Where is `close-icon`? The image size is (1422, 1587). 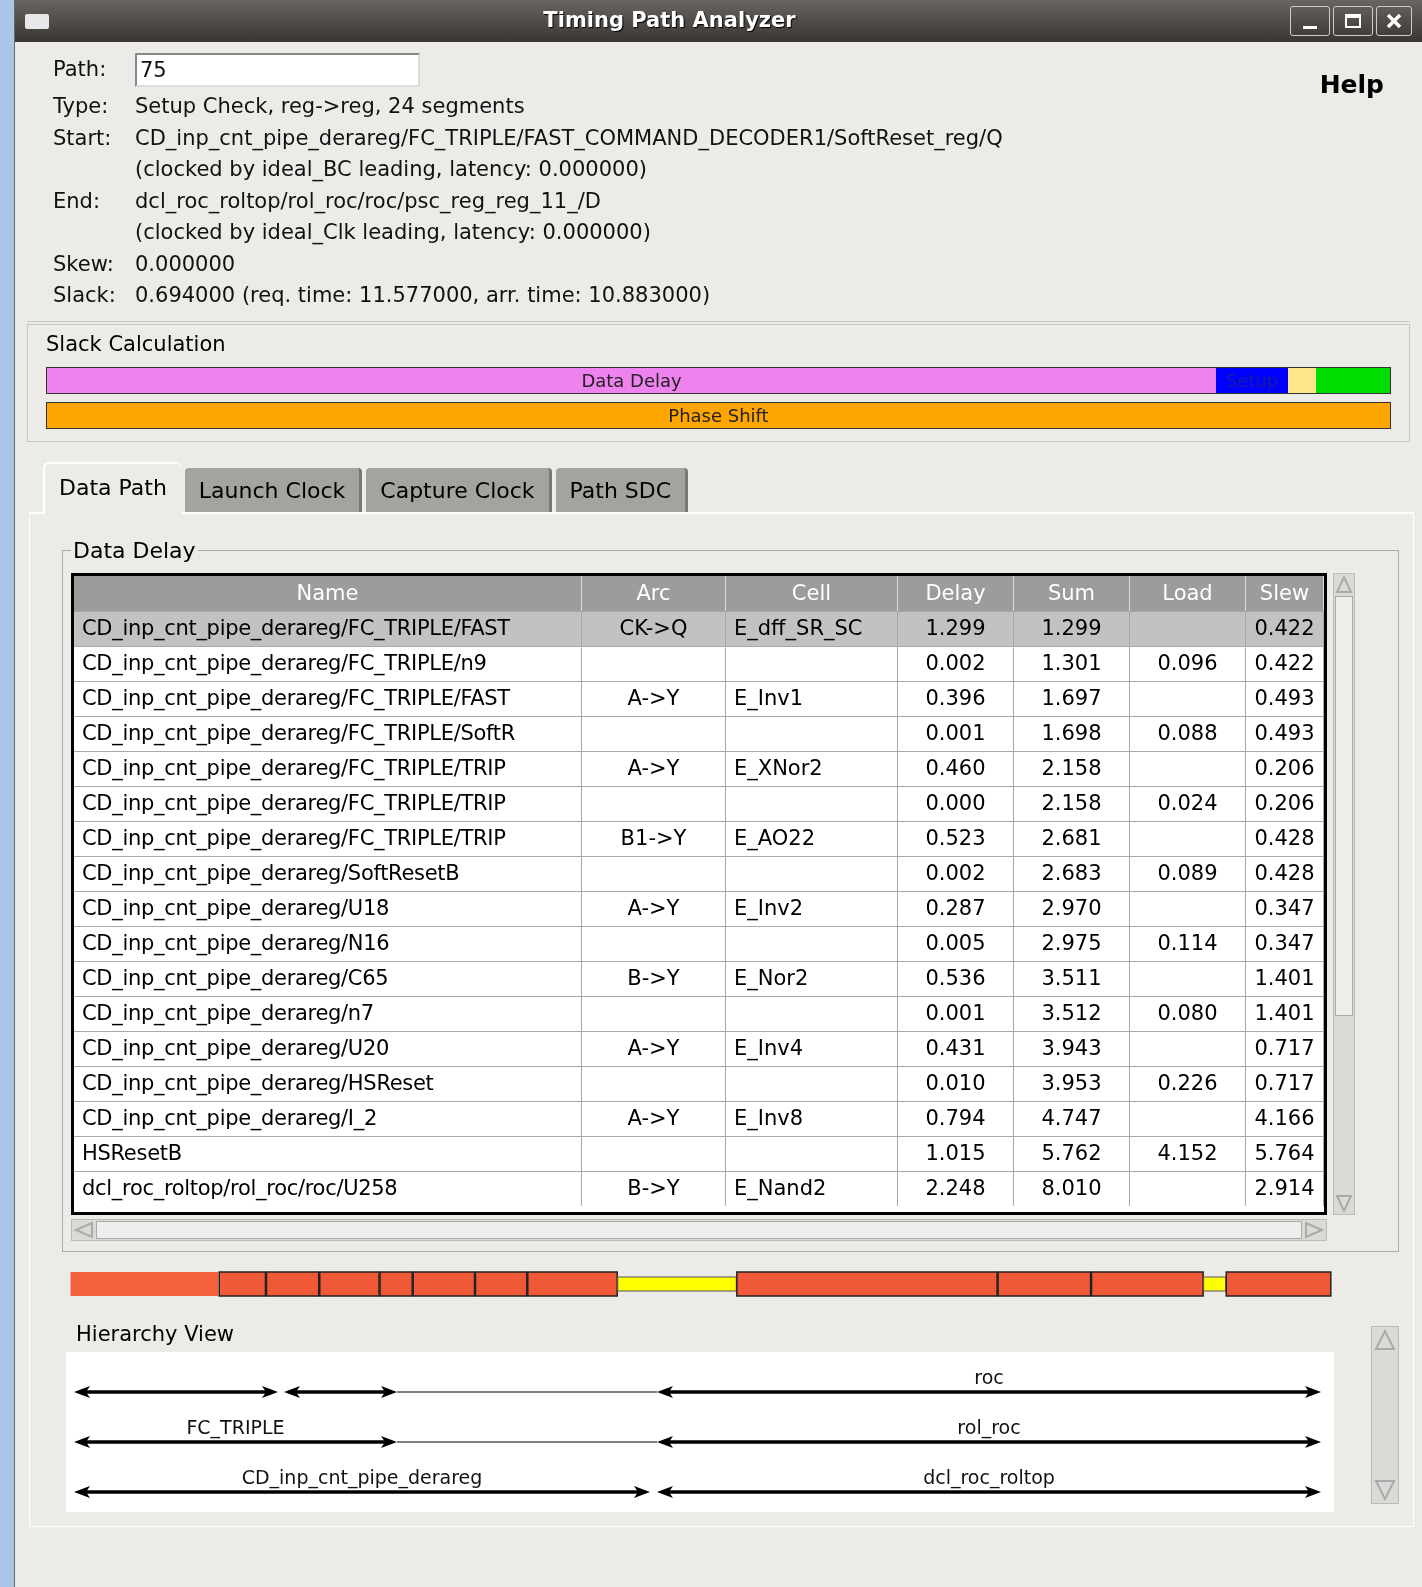 close-icon is located at coordinates (1394, 21).